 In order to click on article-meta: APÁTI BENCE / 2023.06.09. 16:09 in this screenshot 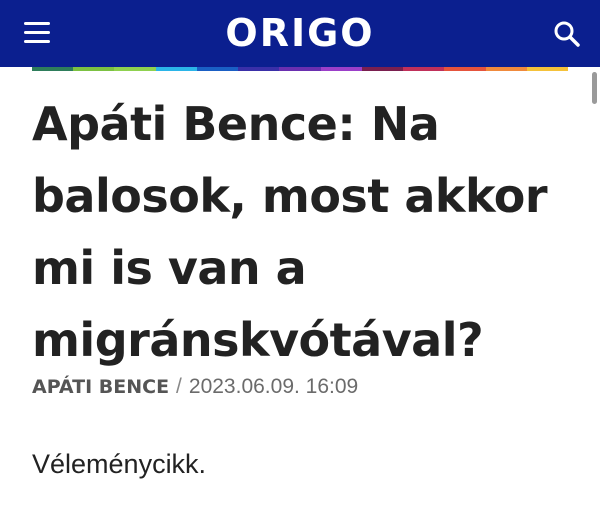, I will do `click(195, 387)`.